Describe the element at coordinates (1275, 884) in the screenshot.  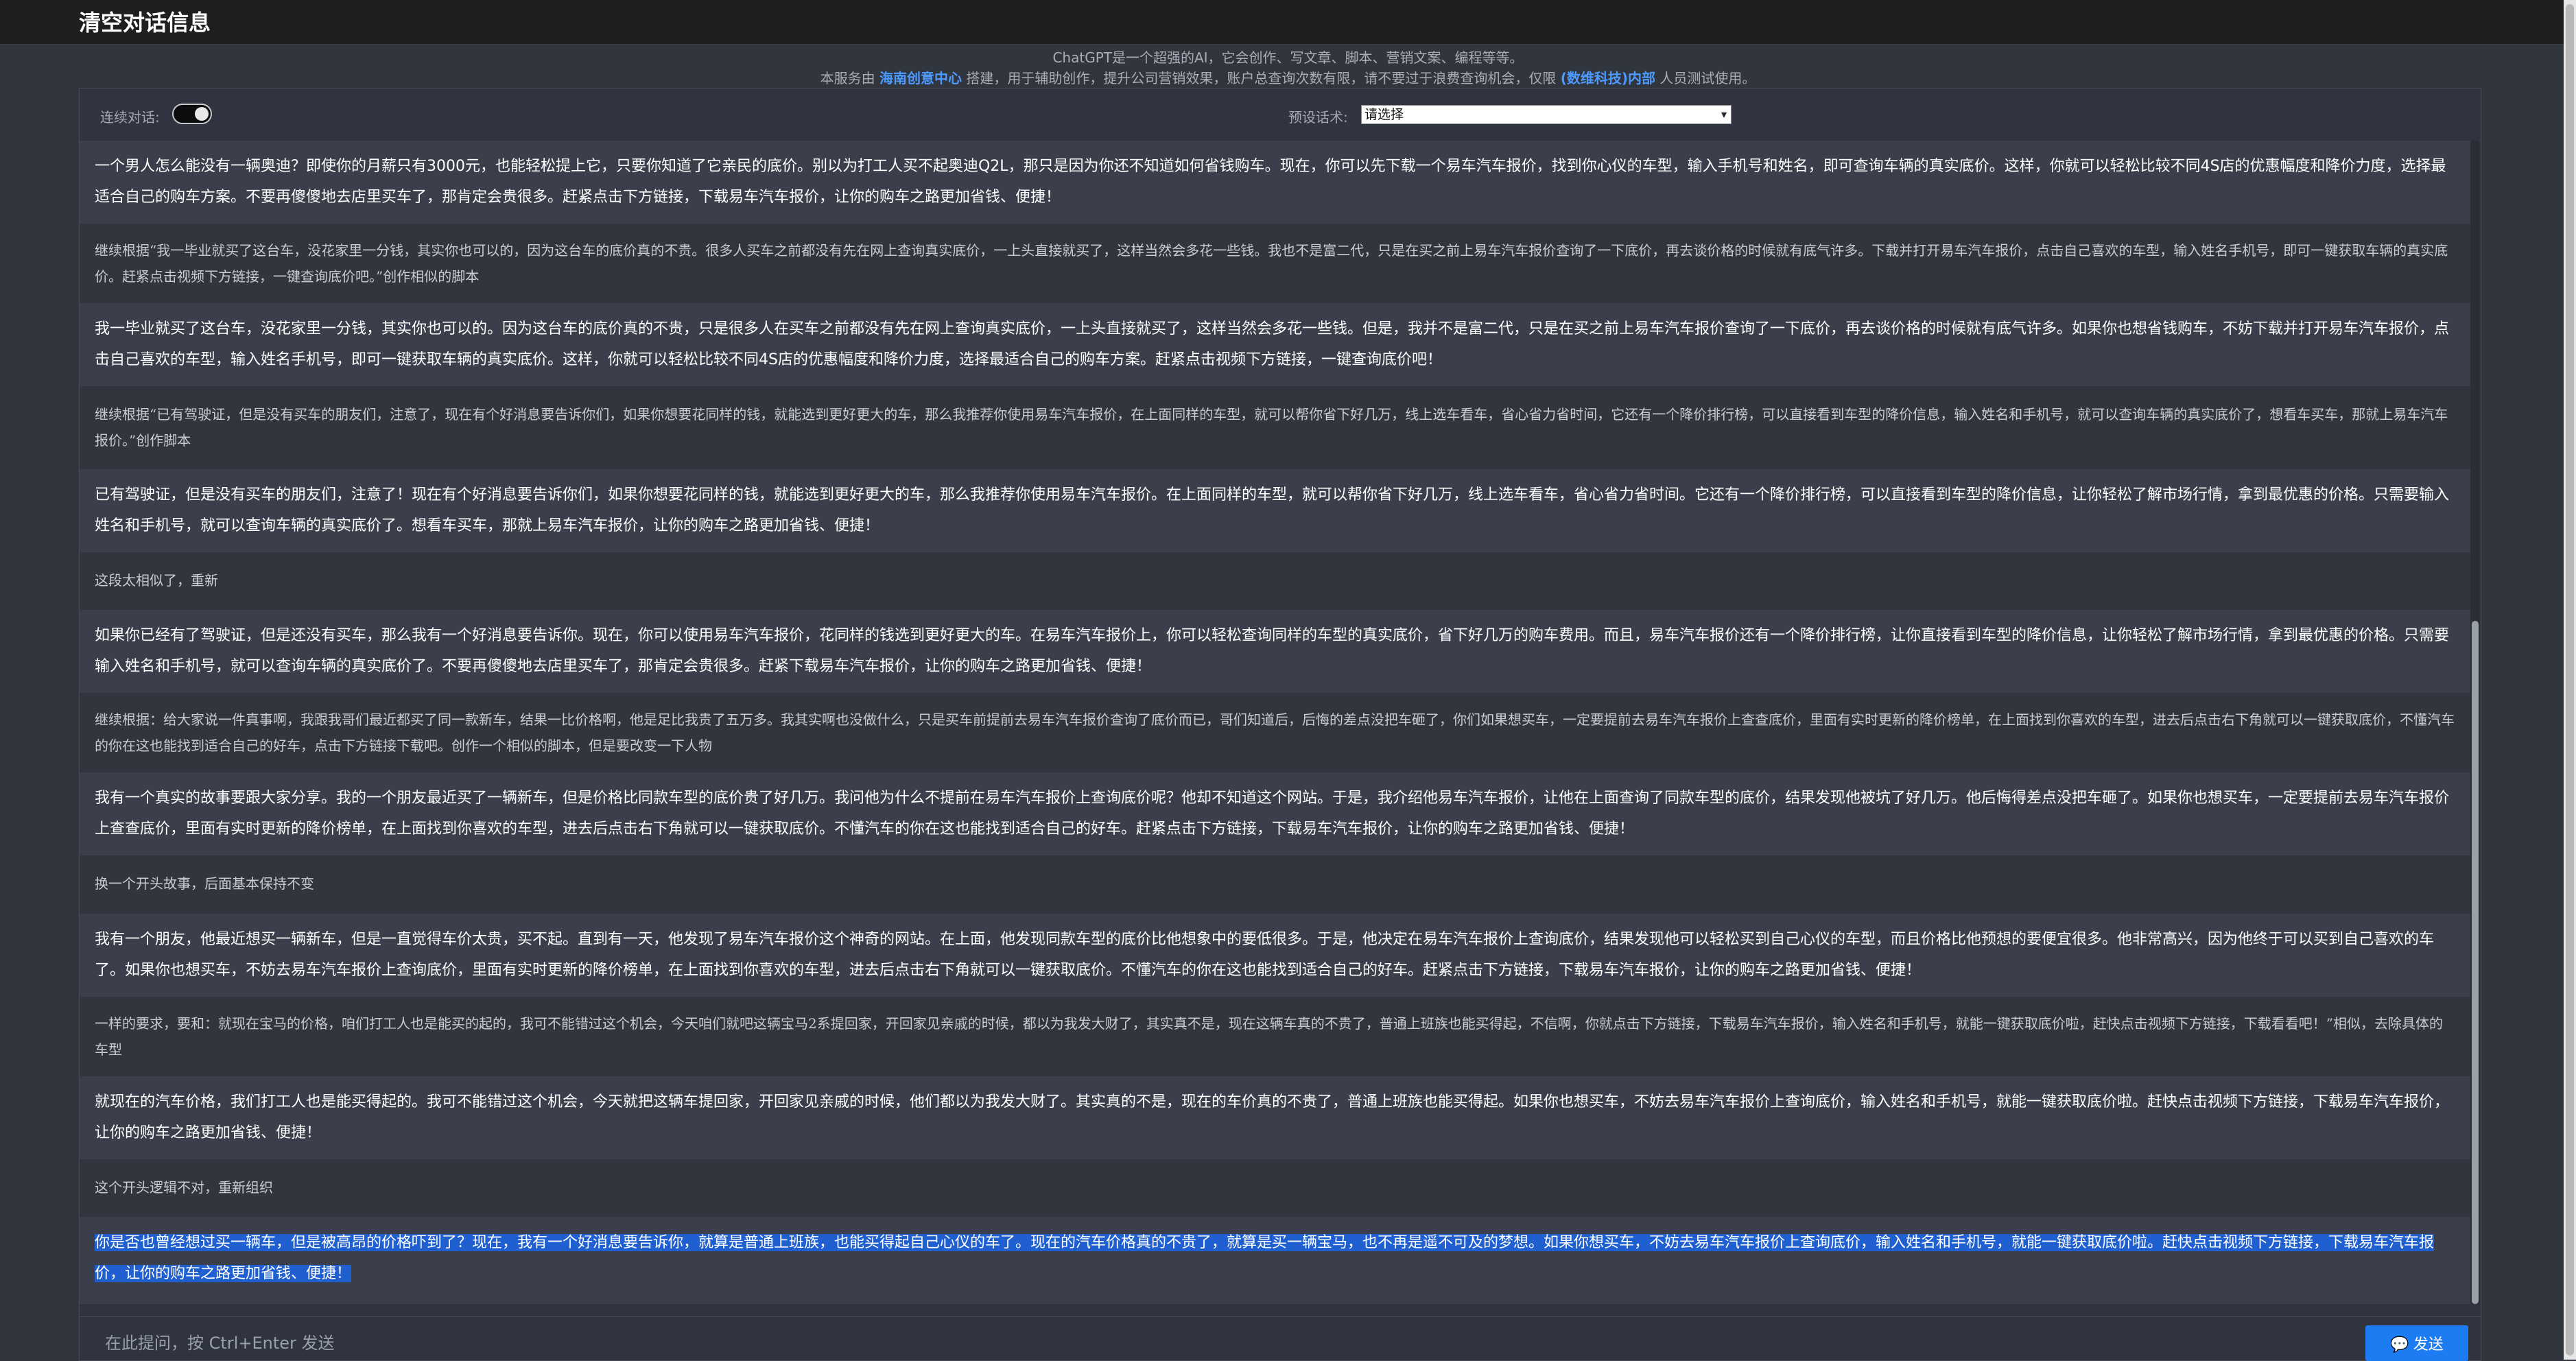
I see `message-user: 换一个开头故事，后面基本保持不变` at that location.